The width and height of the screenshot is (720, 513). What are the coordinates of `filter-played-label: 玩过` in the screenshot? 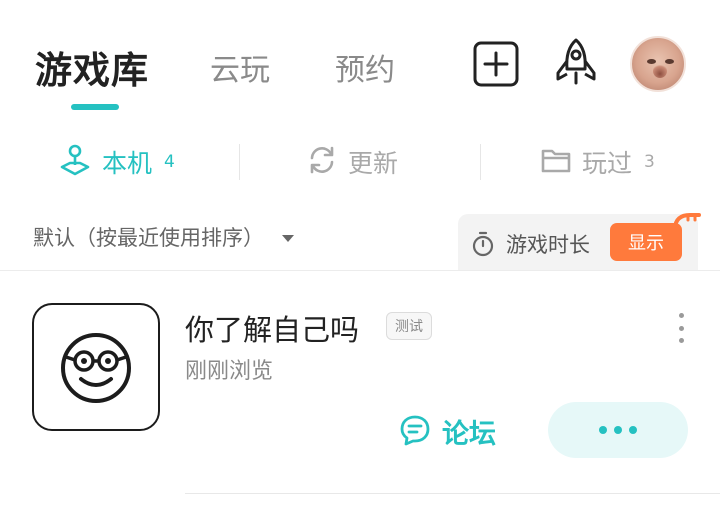 It's located at (607, 163).